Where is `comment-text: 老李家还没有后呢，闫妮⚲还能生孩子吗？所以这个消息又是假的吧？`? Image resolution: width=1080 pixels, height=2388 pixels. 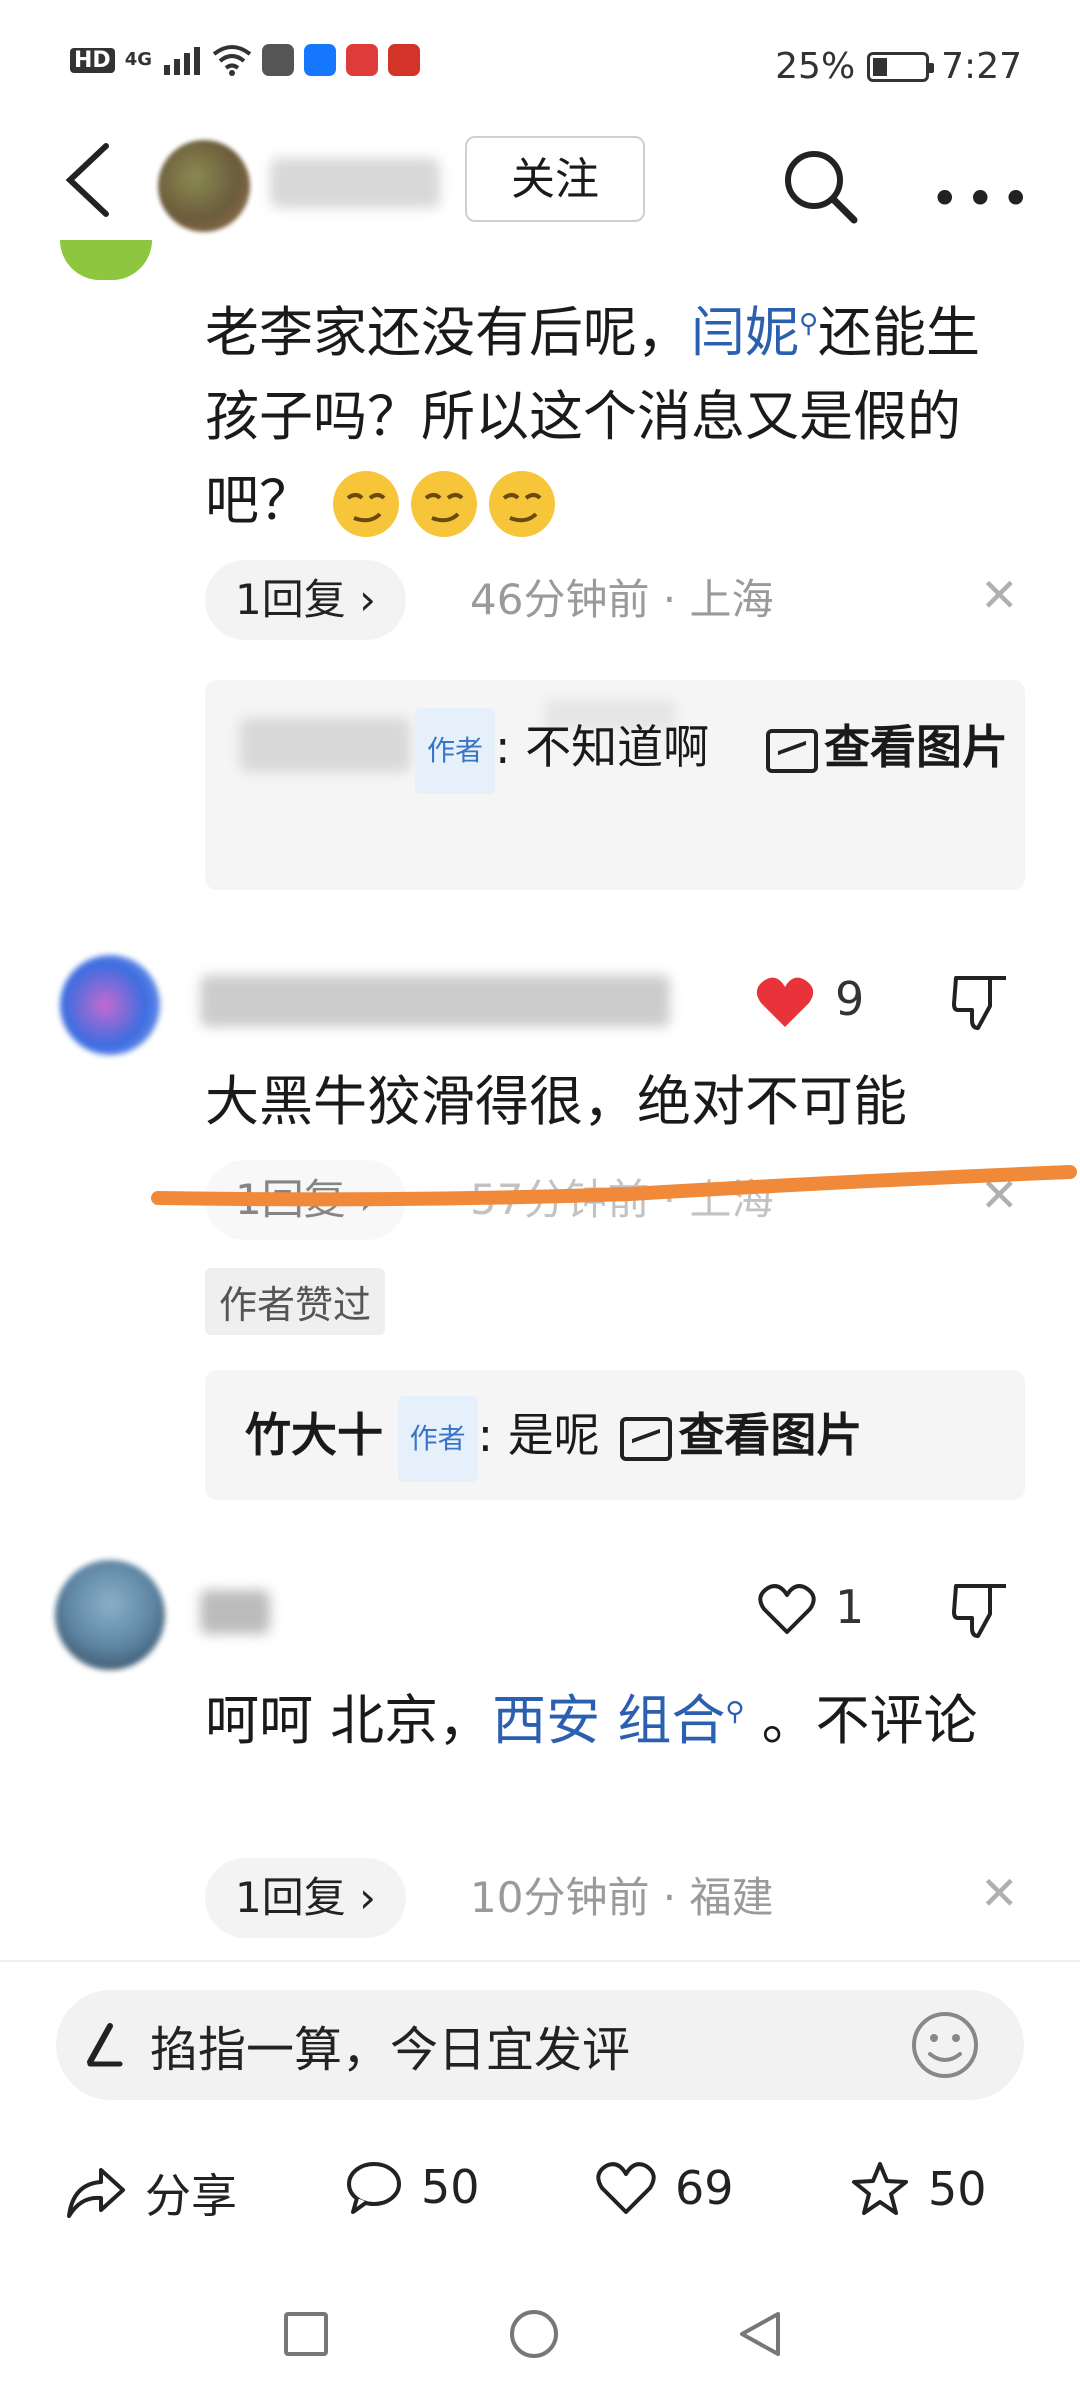 comment-text: 老李家还没有后呢，闫妮⚲还能生孩子吗？所以这个消息又是假的吧？ is located at coordinates (605, 412).